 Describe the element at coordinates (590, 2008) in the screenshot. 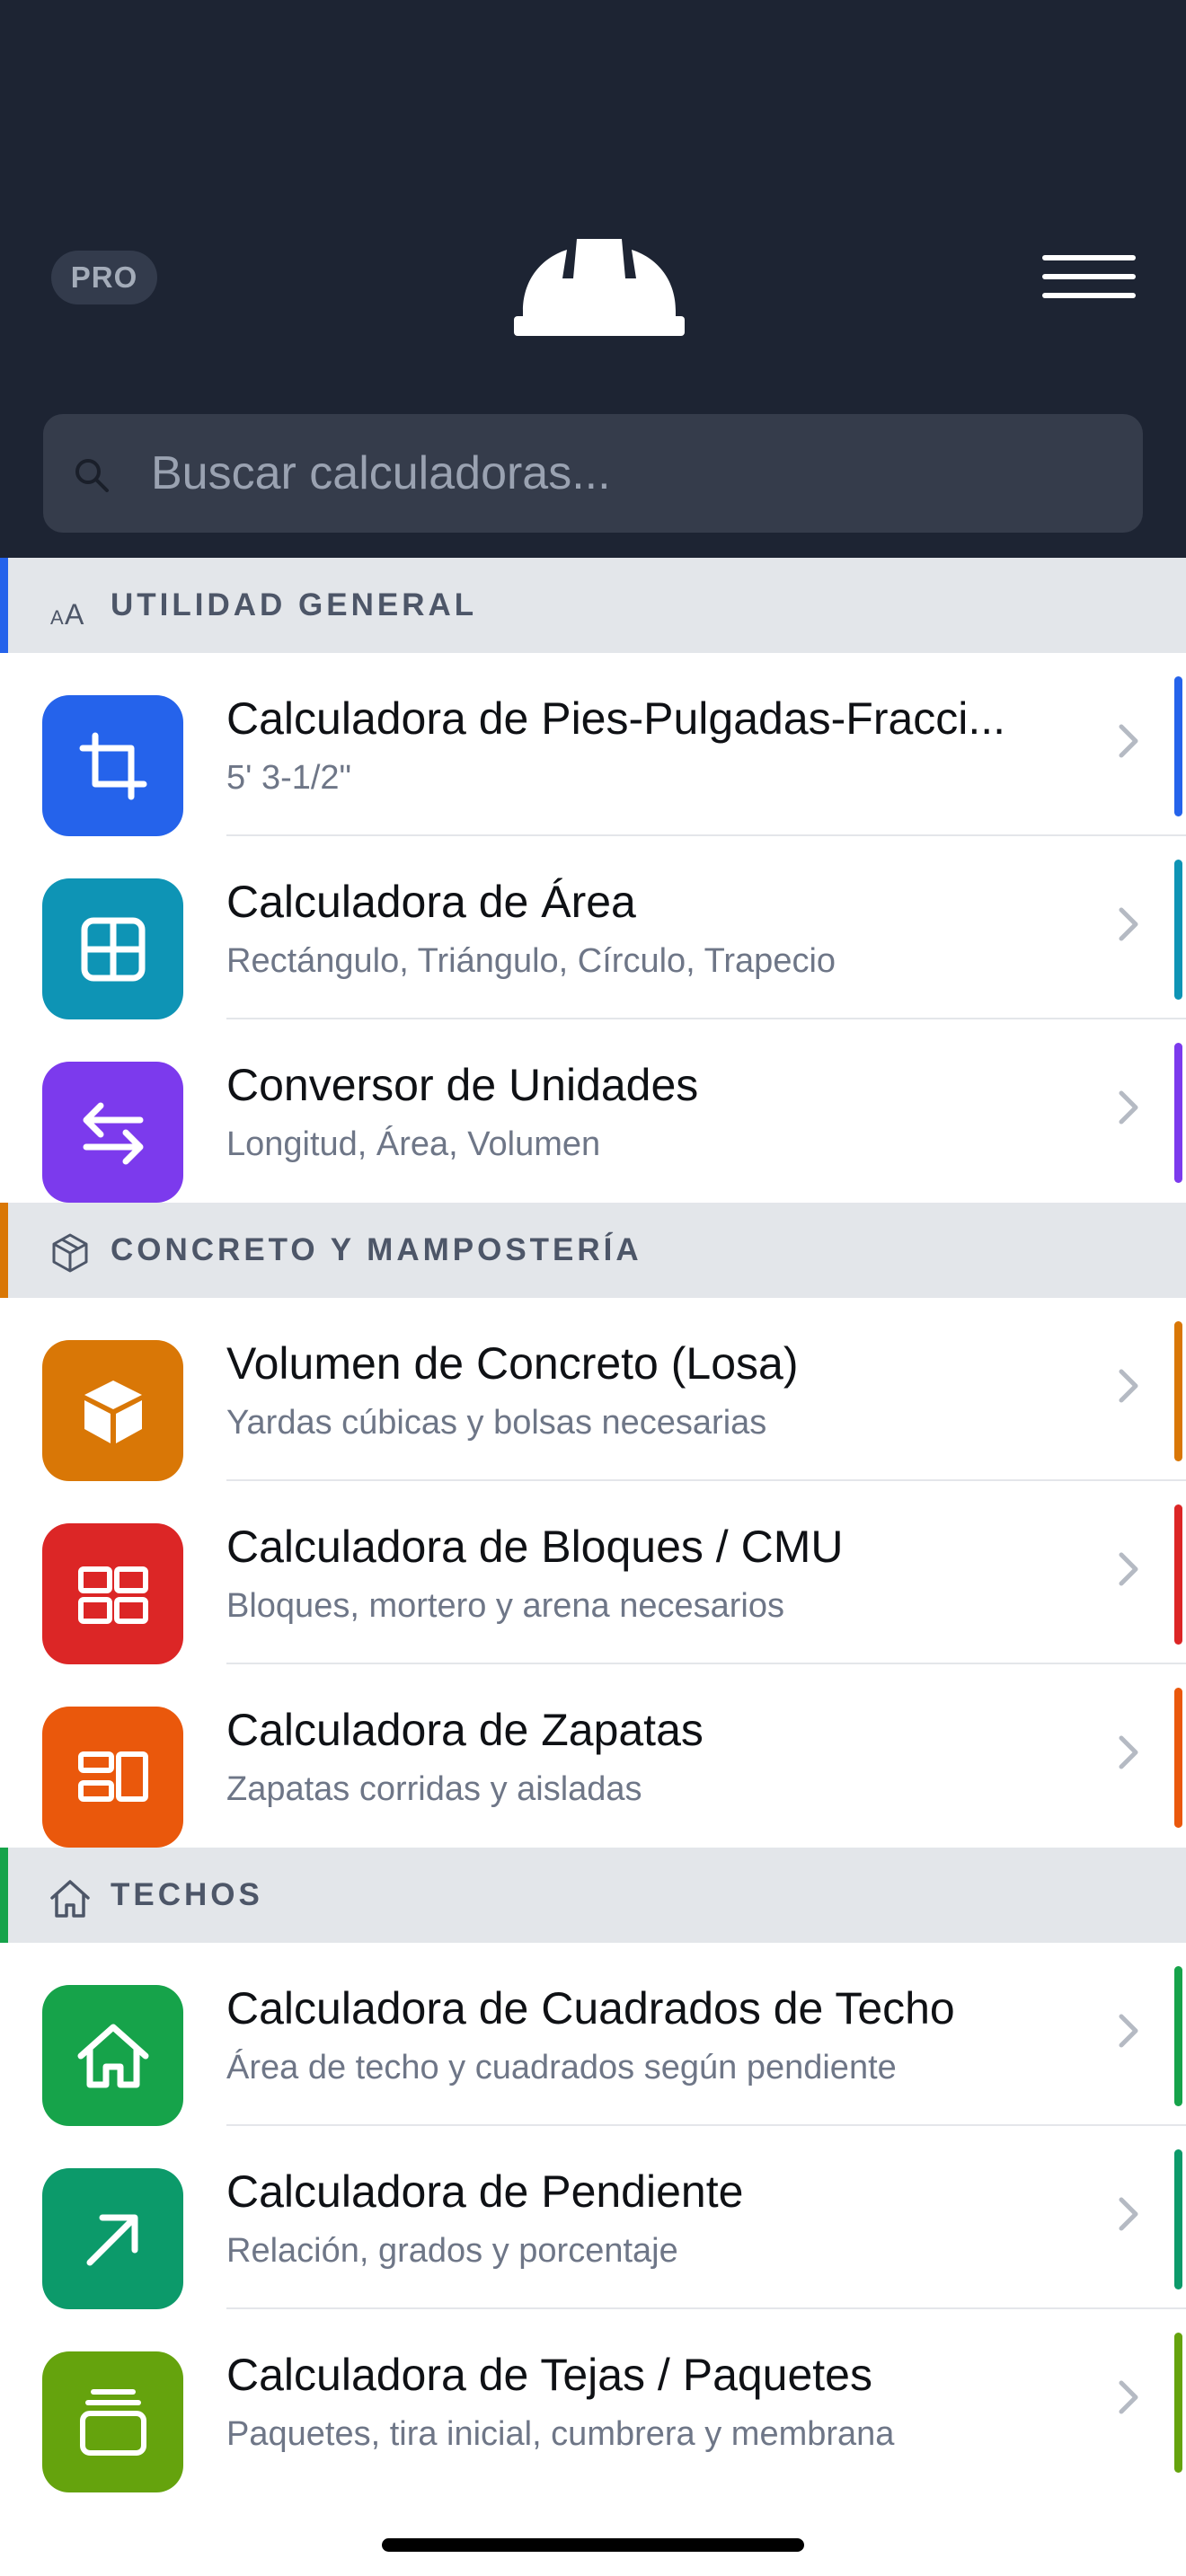

I see `item-title: Calculadora de Cuadrados de Techo` at that location.